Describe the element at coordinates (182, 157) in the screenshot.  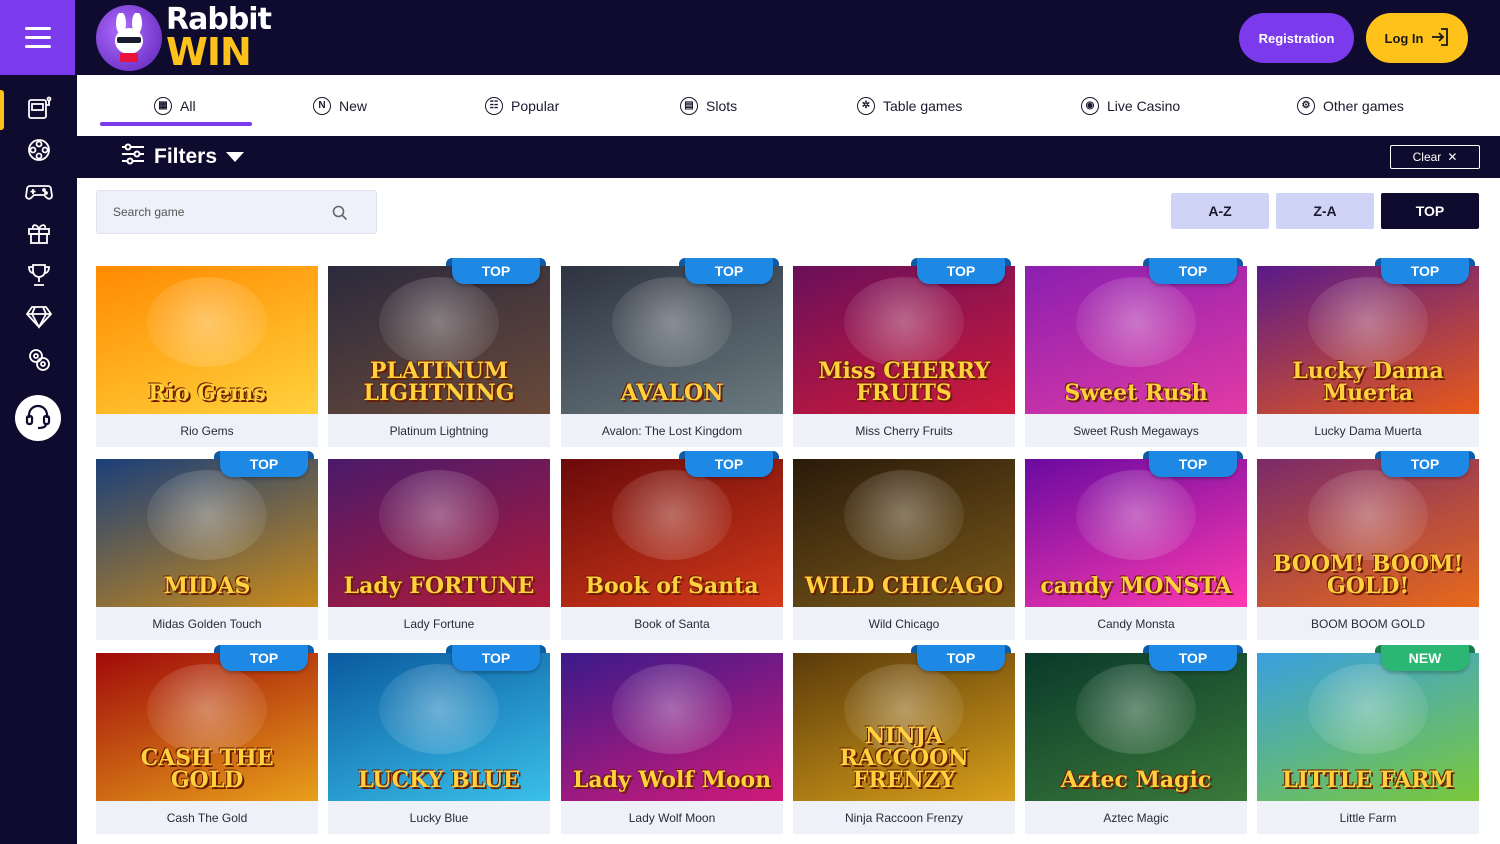
I see `filters-toggle: Filters` at that location.